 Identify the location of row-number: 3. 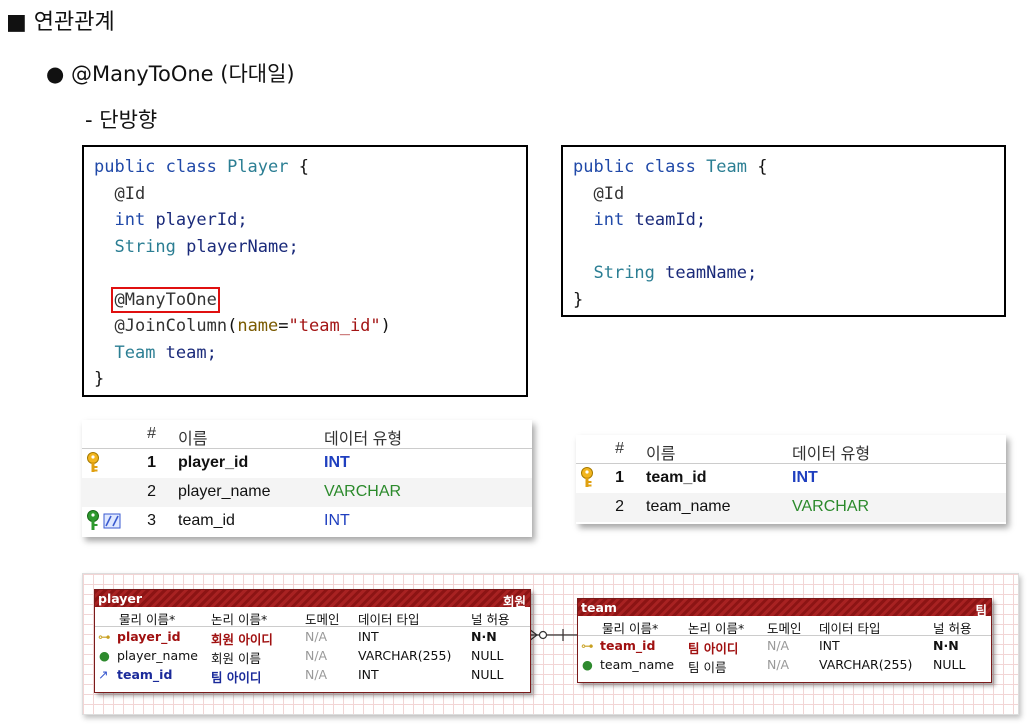
(151, 520).